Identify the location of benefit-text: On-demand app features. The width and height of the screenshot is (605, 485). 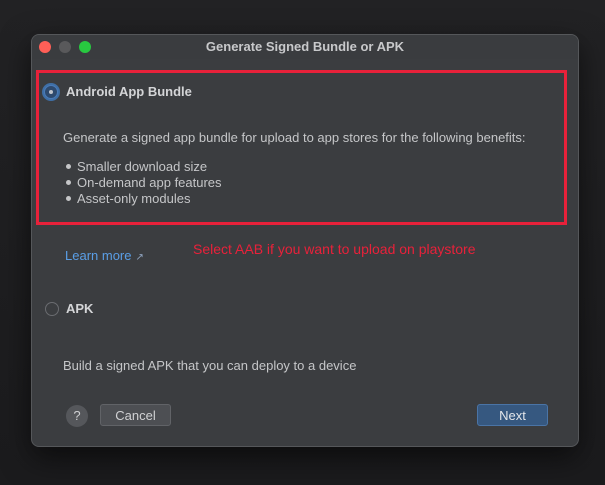
(149, 182).